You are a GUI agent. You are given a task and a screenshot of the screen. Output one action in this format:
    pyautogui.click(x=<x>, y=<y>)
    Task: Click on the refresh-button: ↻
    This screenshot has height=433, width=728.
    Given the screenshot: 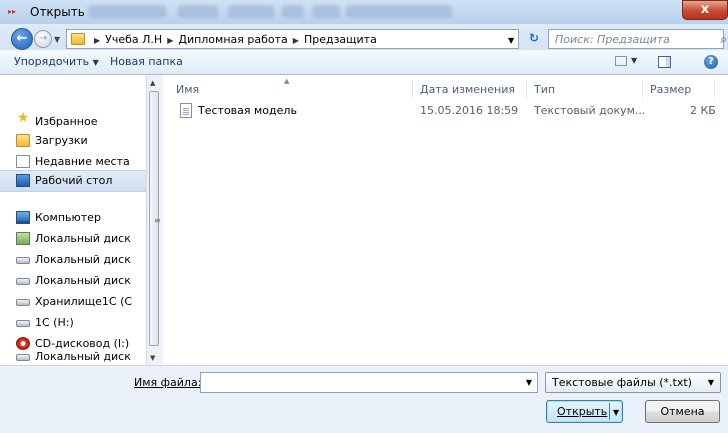 What is the action you would take?
    pyautogui.click(x=534, y=39)
    